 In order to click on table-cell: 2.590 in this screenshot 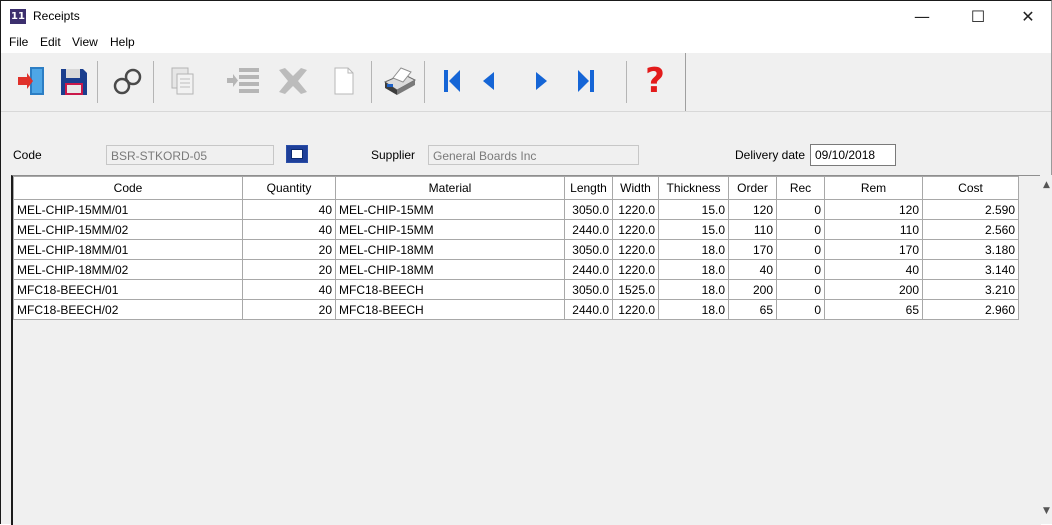, I will do `click(970, 209)`.